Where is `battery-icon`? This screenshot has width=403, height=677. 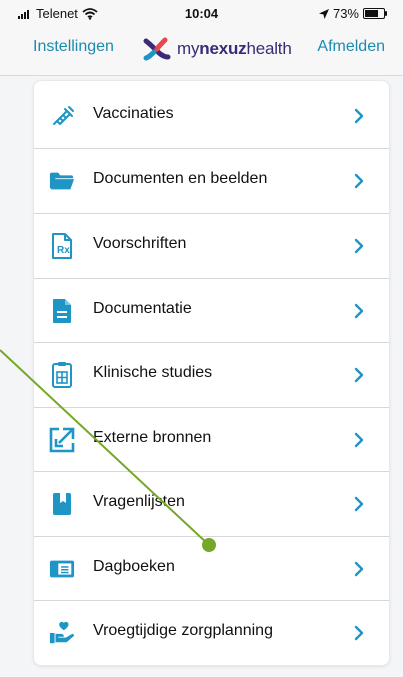 battery-icon is located at coordinates (375, 13).